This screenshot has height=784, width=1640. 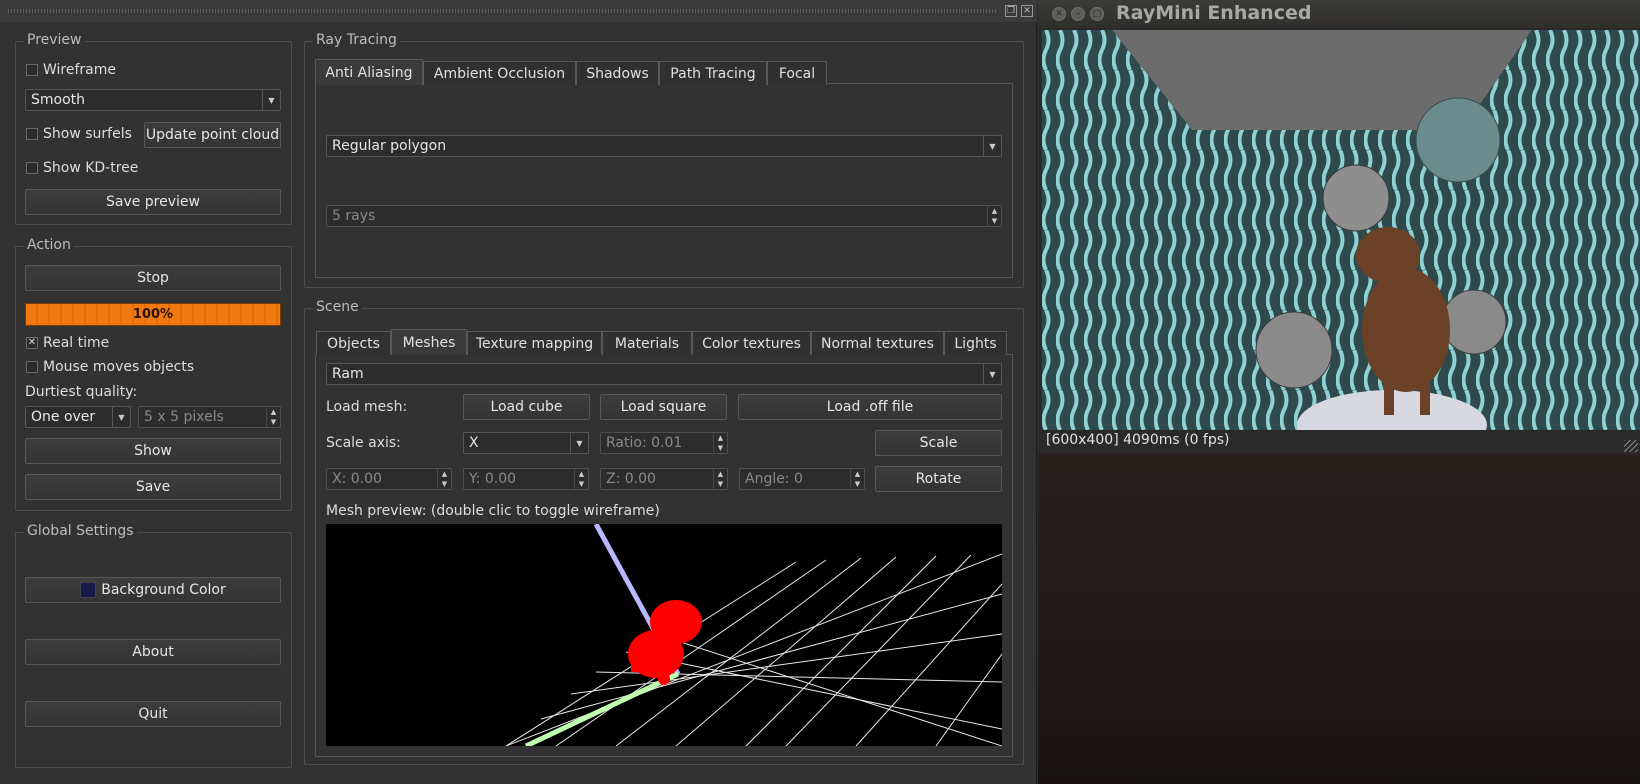 I want to click on scale-axis-label: Scale axis:, so click(x=363, y=443).